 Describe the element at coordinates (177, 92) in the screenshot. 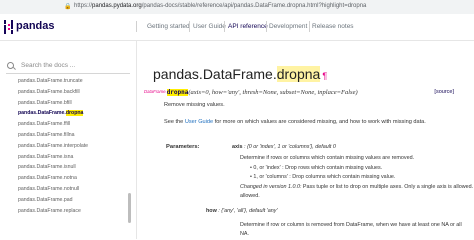

I see `signature-name: dropna` at that location.